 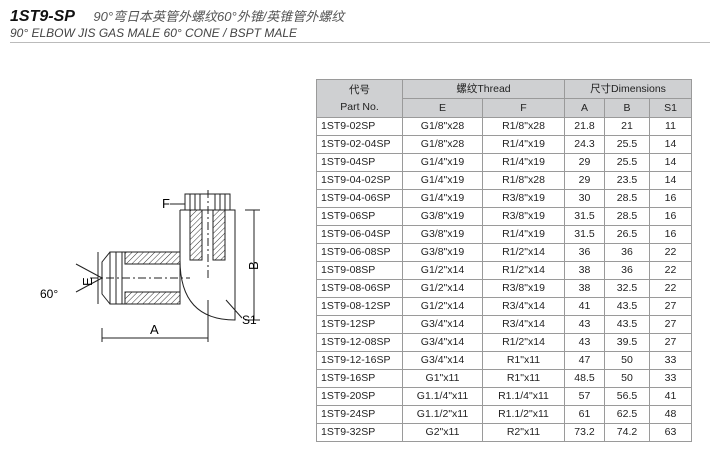 I want to click on dim-b-cell: 62.5, so click(x=627, y=414).